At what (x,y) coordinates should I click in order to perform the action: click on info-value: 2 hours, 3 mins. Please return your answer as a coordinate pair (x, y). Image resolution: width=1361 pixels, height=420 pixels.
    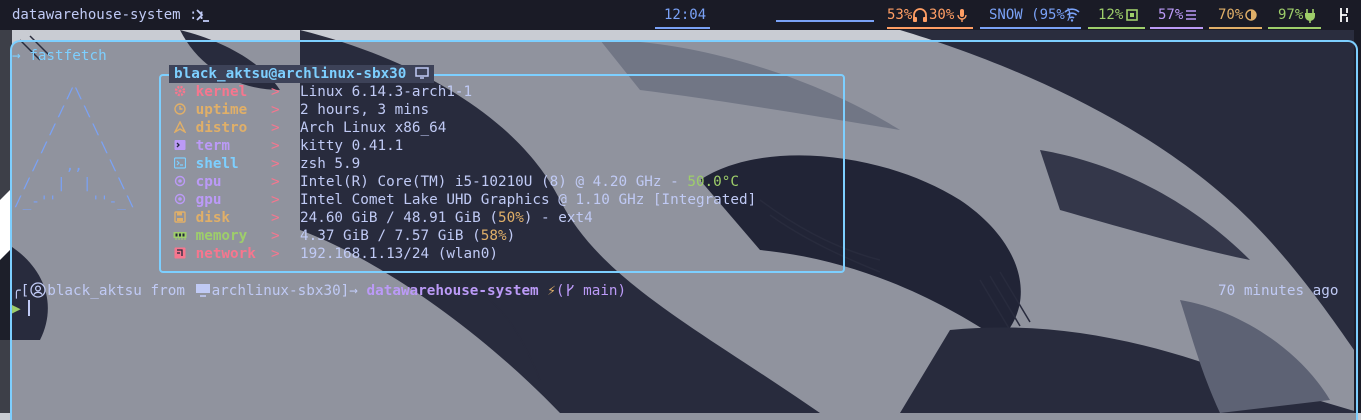
    Looking at the image, I should click on (365, 110).